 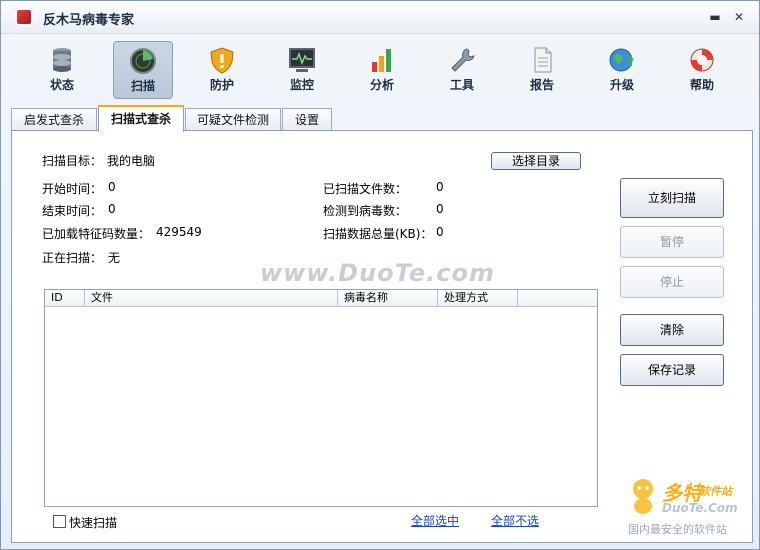 What do you see at coordinates (96, 234) in the screenshot?
I see `loaded-signatures-label: 已加载特征码数量：` at bounding box center [96, 234].